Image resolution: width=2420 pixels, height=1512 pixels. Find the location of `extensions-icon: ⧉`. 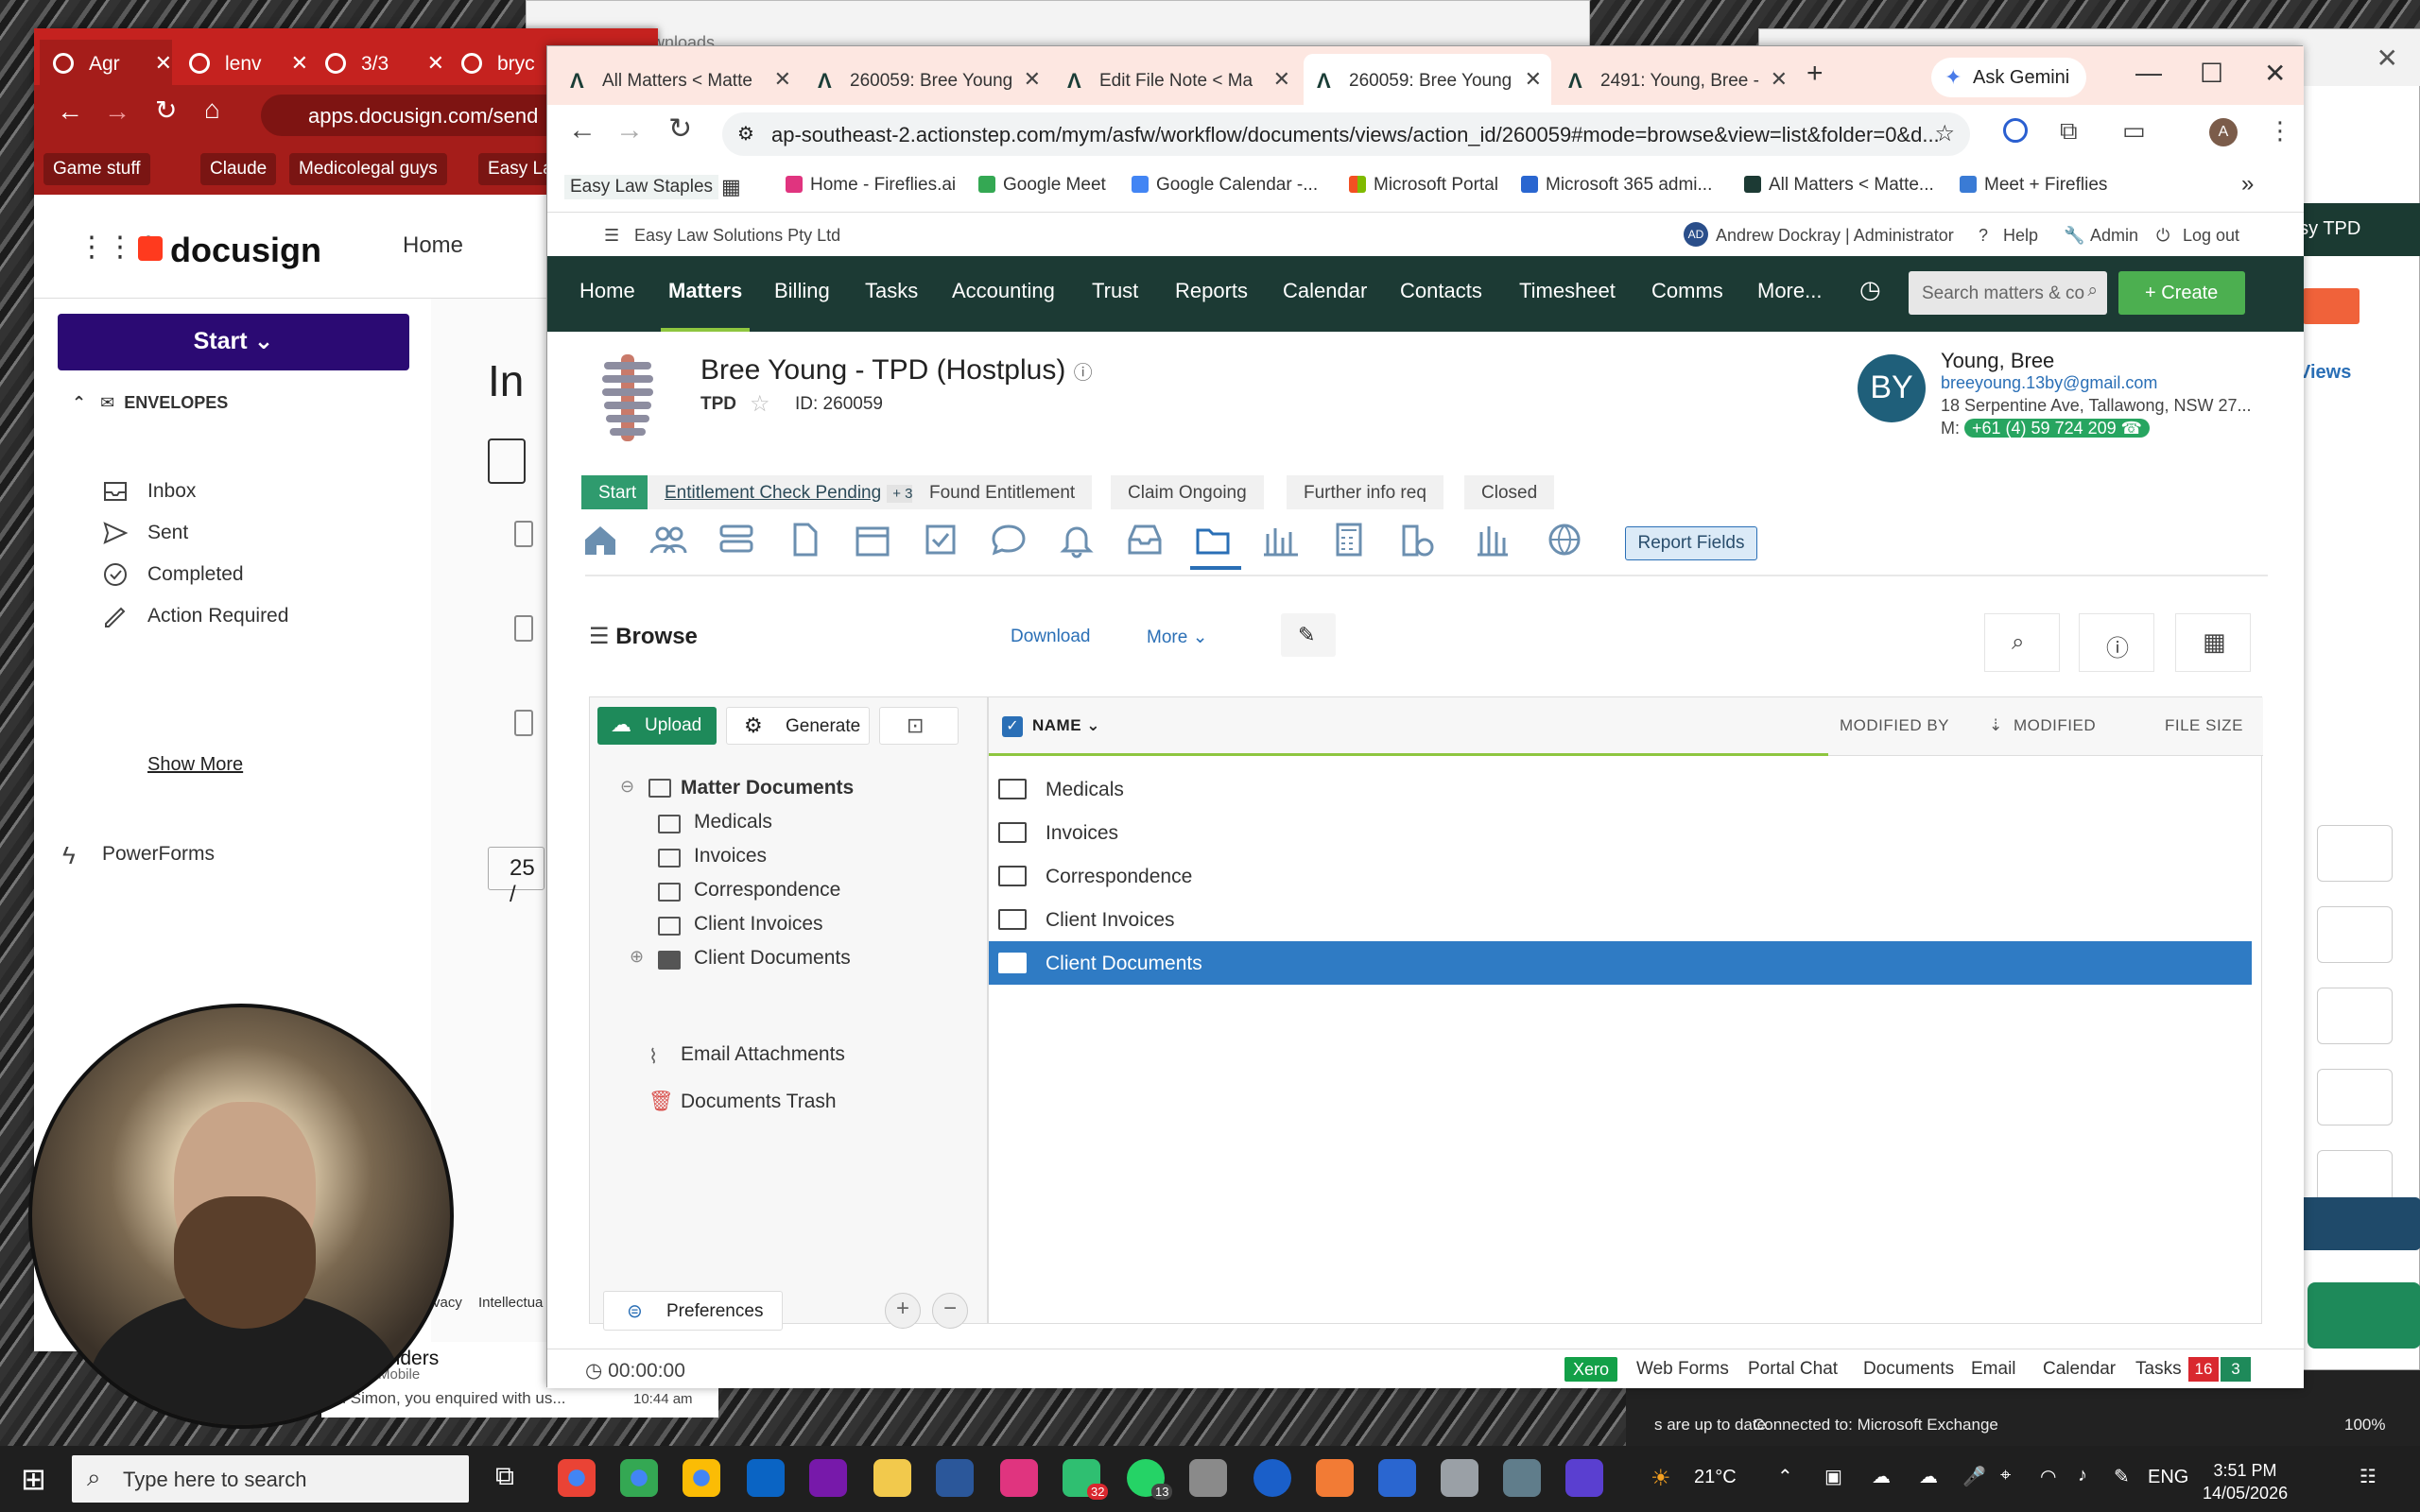

extensions-icon: ⧉ is located at coordinates (2069, 131).